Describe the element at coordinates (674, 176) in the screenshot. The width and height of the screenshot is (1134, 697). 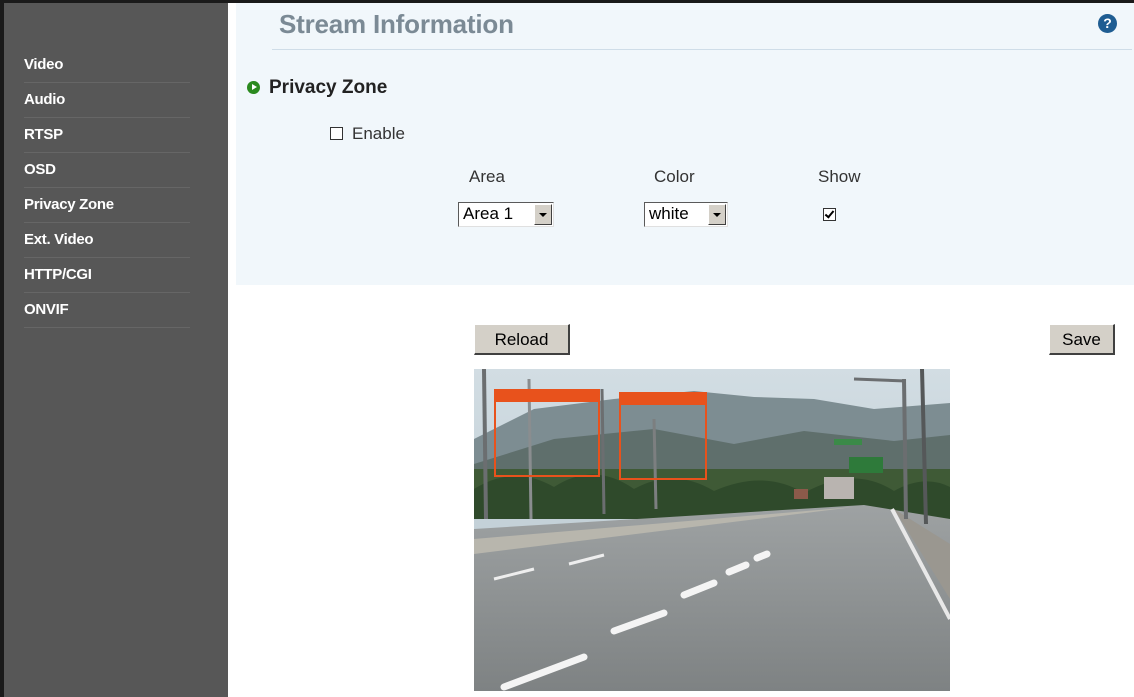
I see `color-column-header: Color` at that location.